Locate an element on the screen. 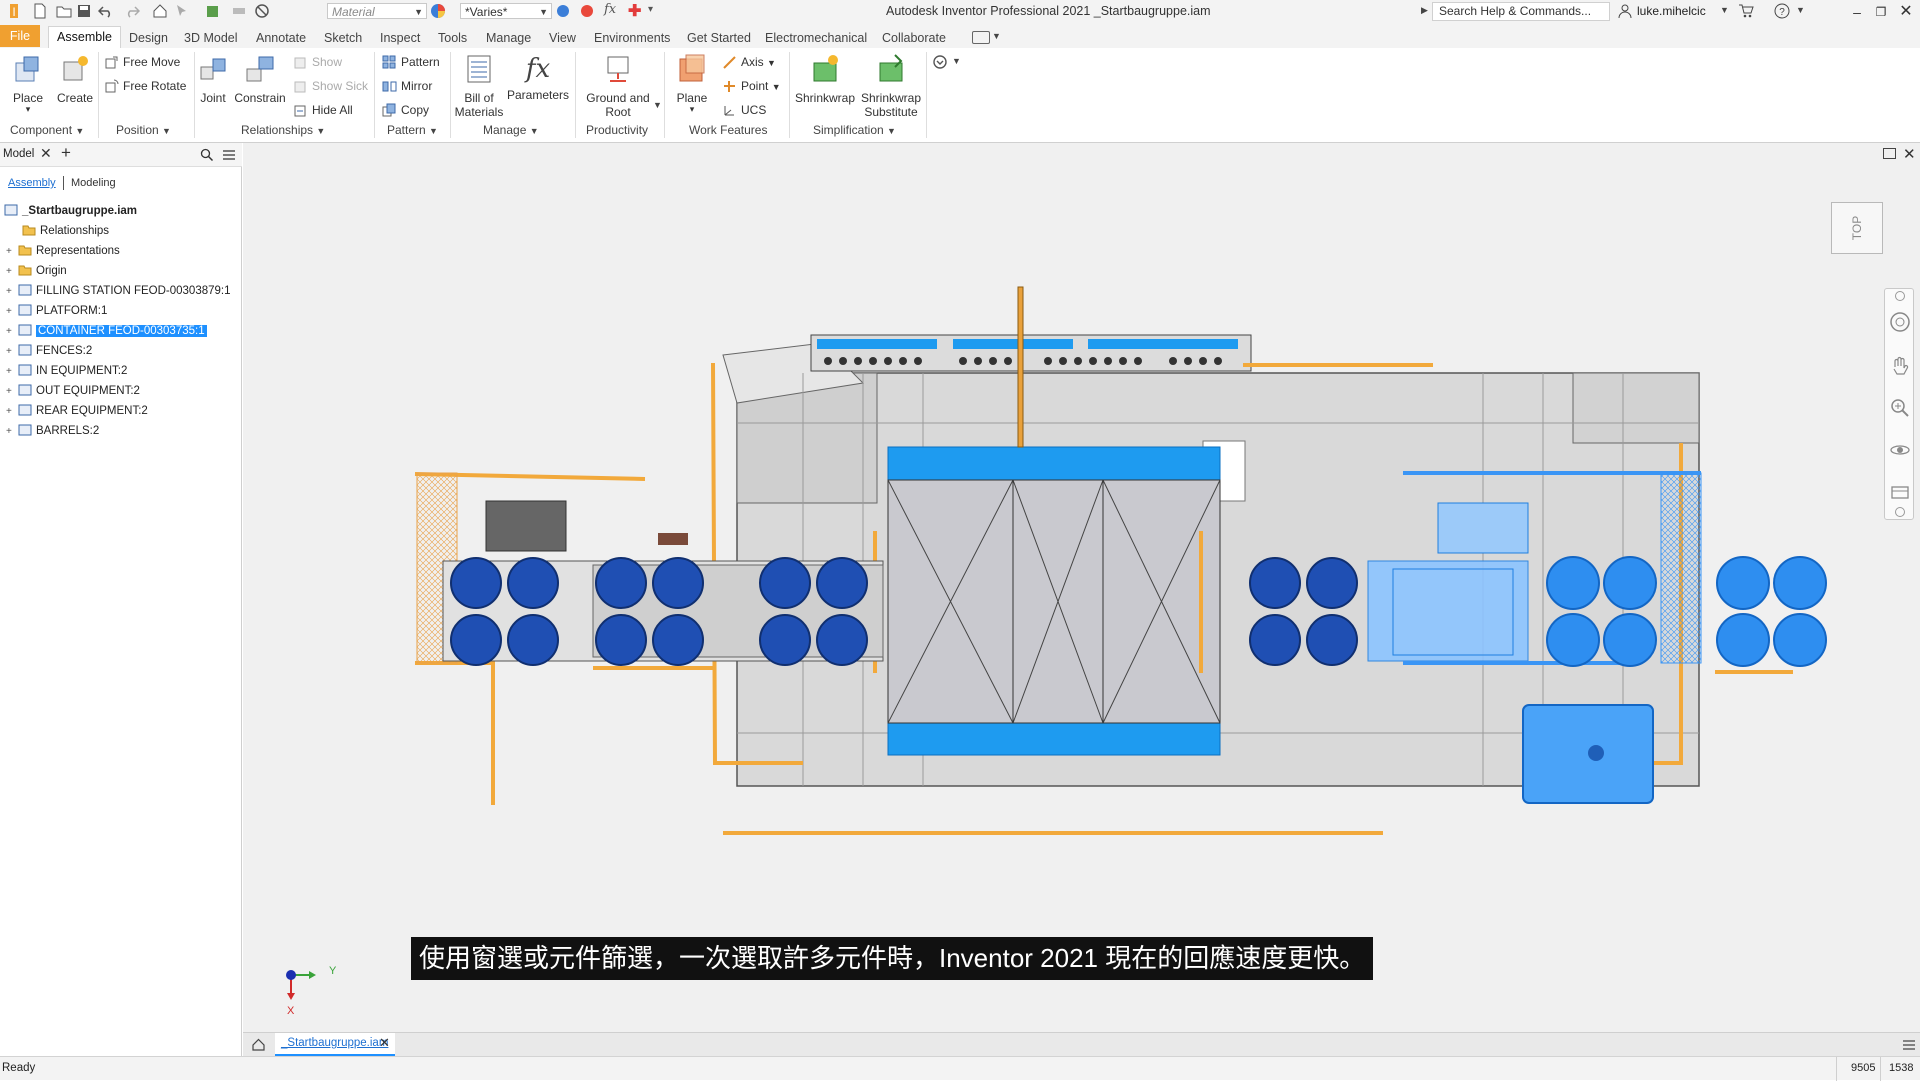  tree-item-out-equipment: + OUT EQUIPMENT:2 is located at coordinates (73, 391).